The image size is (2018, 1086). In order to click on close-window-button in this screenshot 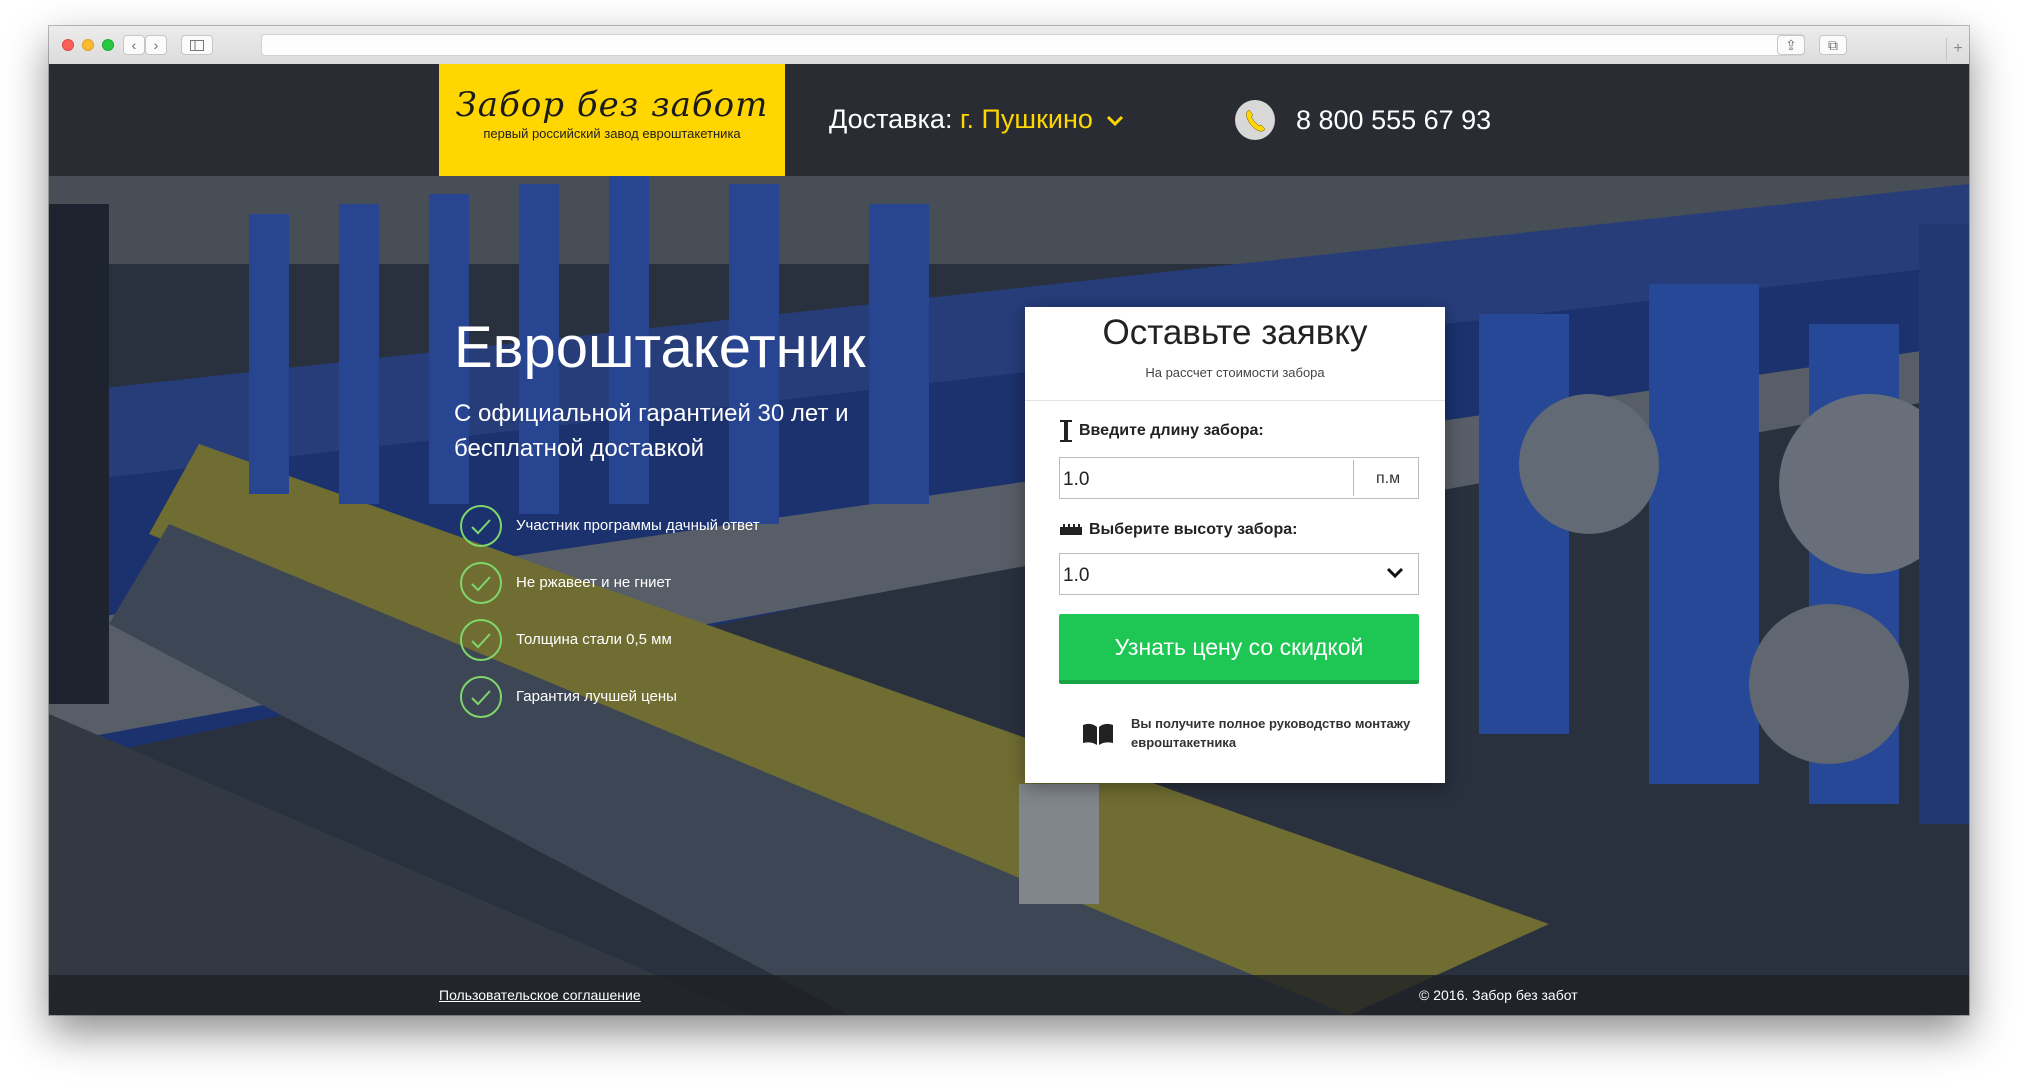, I will do `click(68, 45)`.